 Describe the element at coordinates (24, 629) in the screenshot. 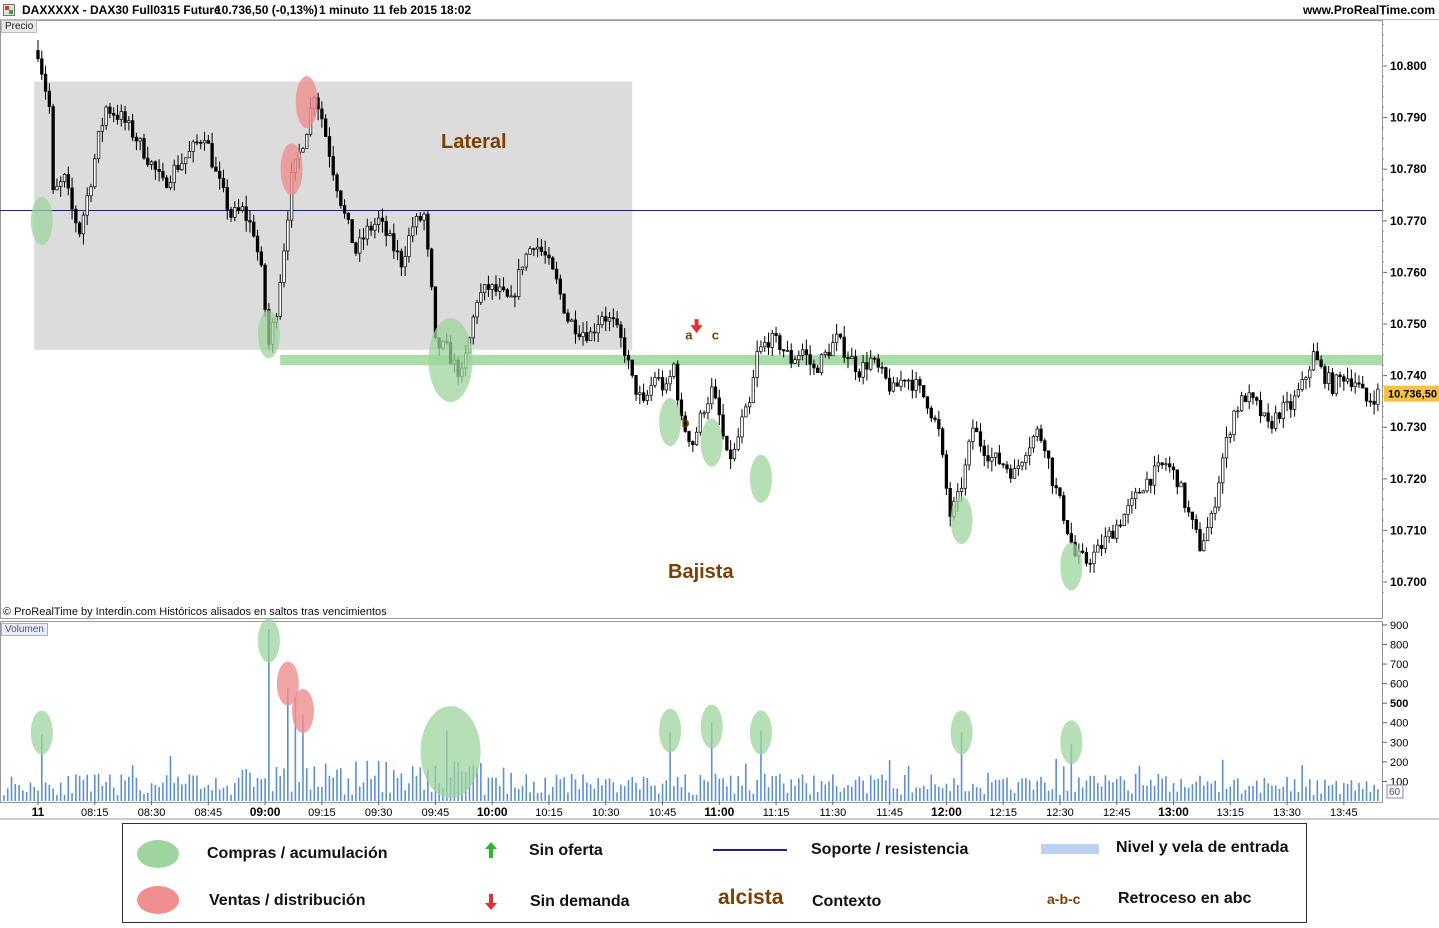

I see `volume-panel-label: Volumen` at that location.